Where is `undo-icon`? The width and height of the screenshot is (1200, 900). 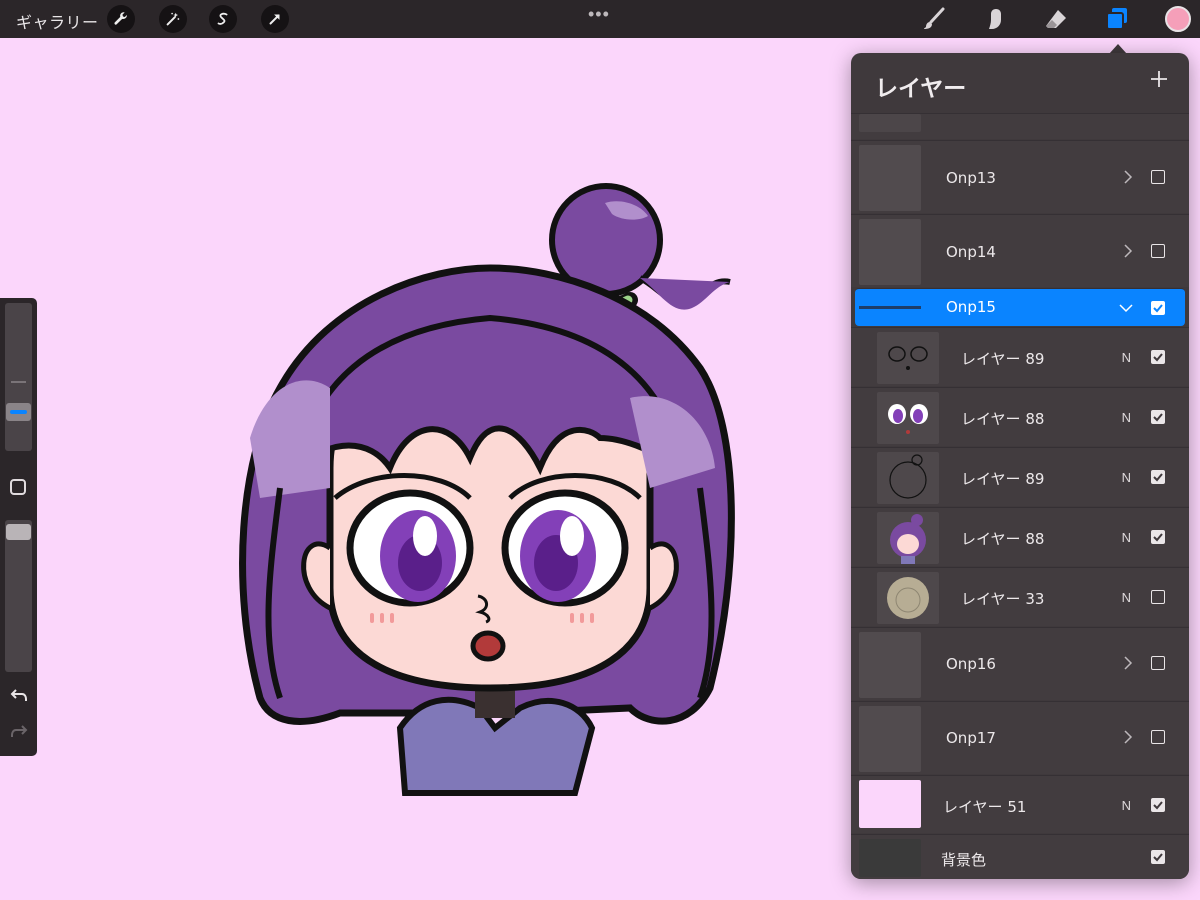
undo-icon is located at coordinates (19, 695).